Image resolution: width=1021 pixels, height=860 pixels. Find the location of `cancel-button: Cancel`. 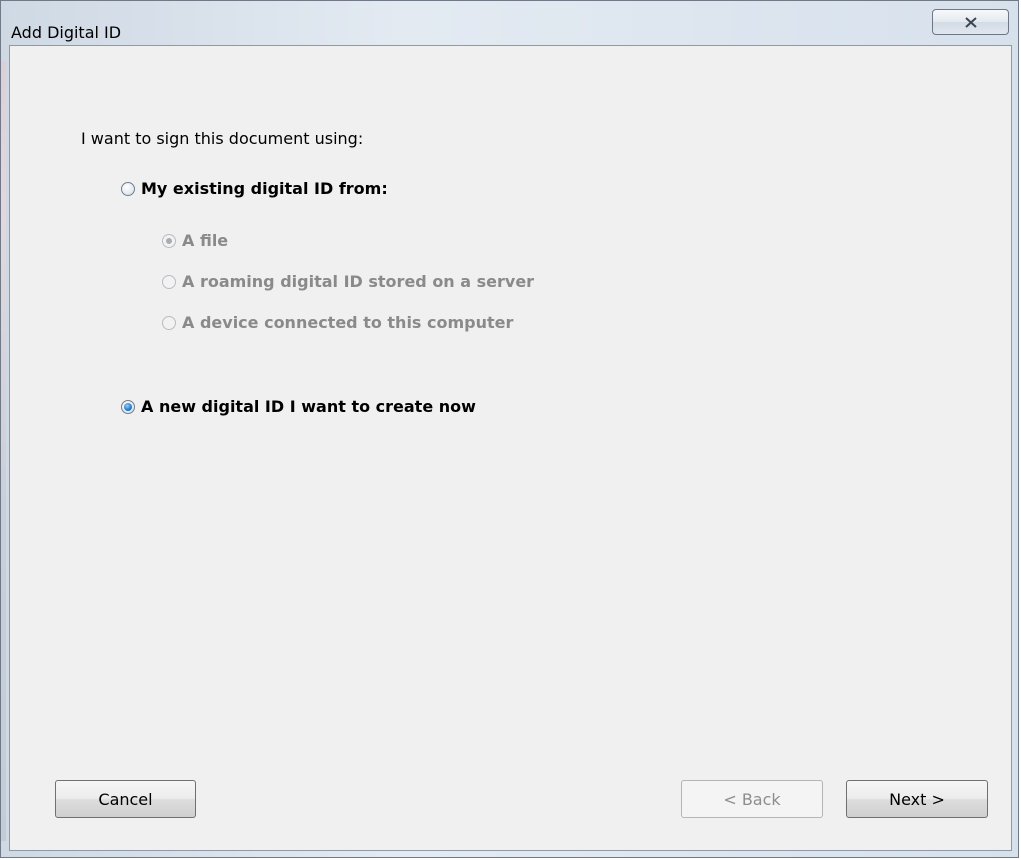

cancel-button: Cancel is located at coordinates (125, 799).